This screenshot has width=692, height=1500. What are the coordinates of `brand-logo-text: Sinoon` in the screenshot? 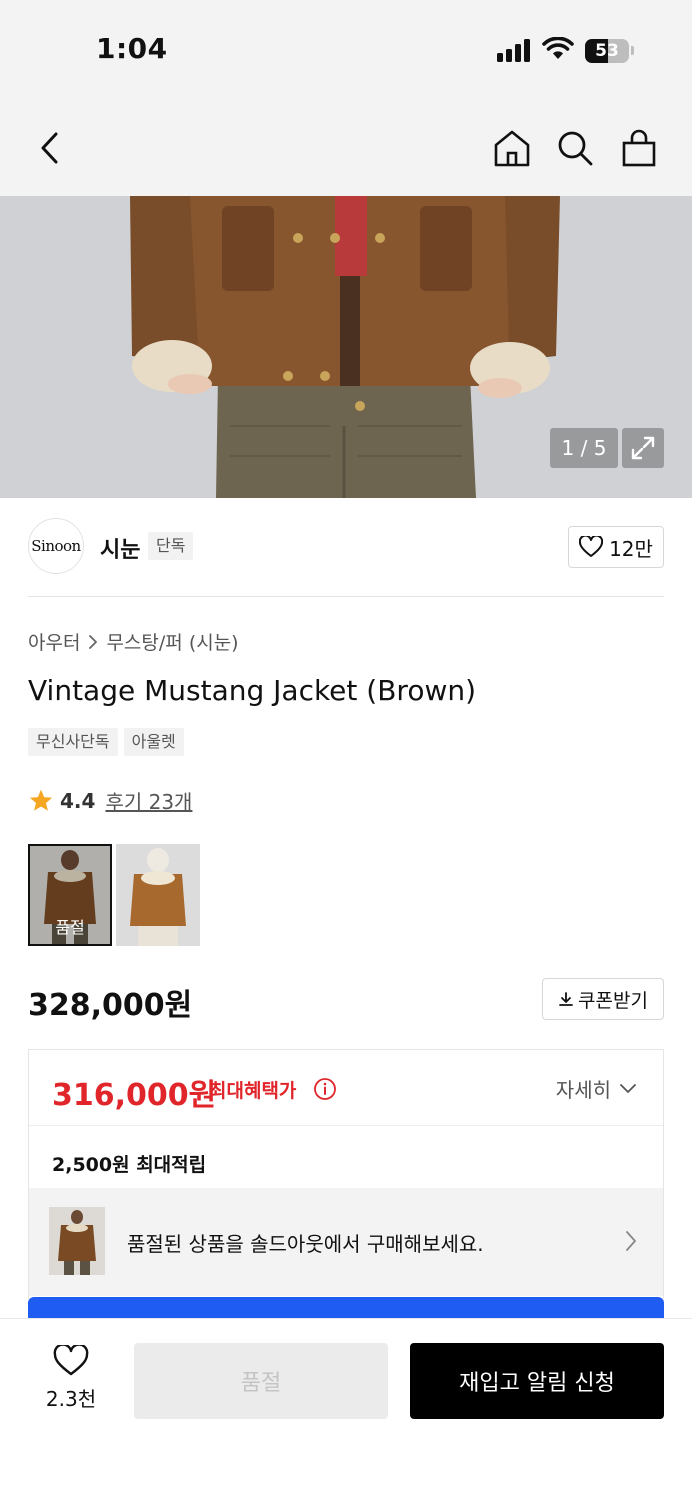 It's located at (56, 546).